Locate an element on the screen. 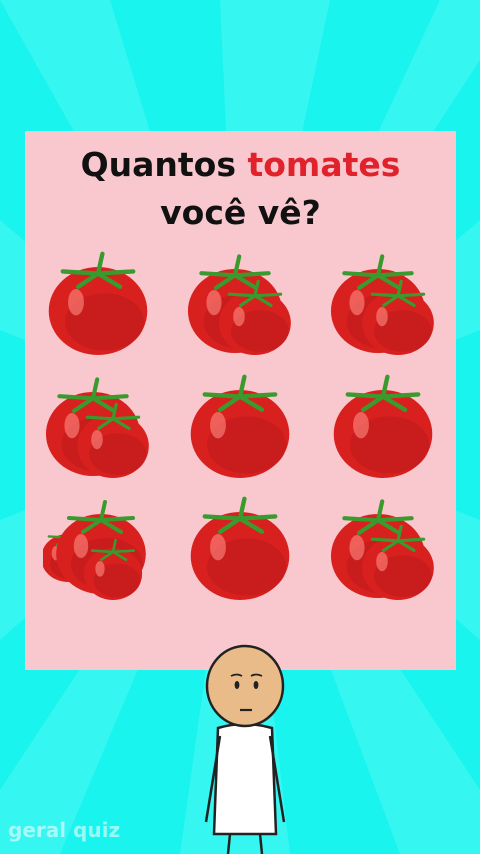  cartoon-character is located at coordinates (245, 749).